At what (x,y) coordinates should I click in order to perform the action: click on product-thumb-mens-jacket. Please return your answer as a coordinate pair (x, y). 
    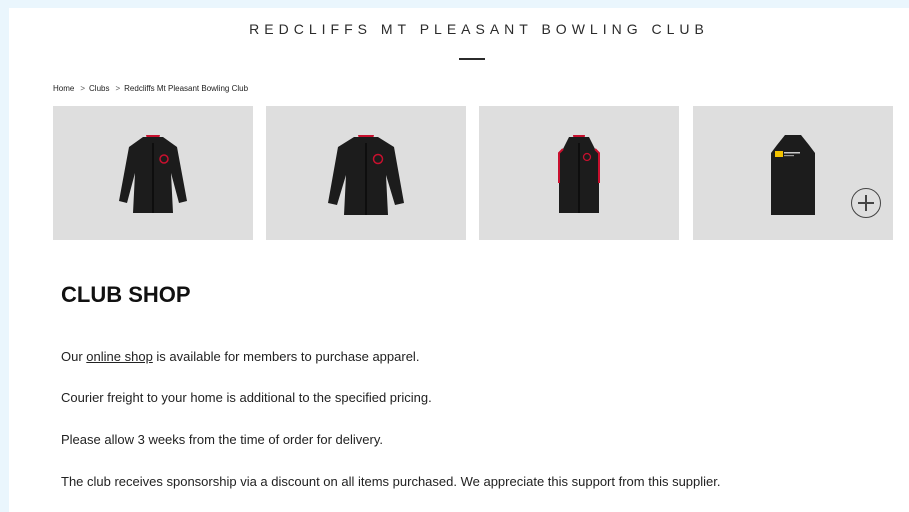
    Looking at the image, I should click on (366, 173).